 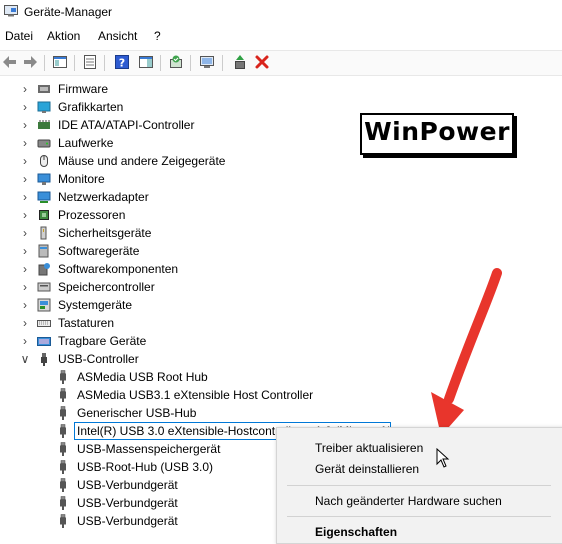 What do you see at coordinates (180, 251) in the screenshot?
I see `tree-category-row: › Softwaregeräte` at bounding box center [180, 251].